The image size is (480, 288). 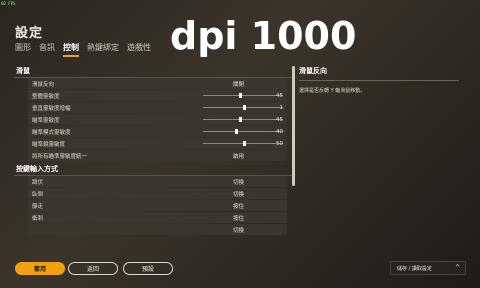 I want to click on description-text: 選擇是否反轉 Y 軸滑鼠移動。, so click(x=332, y=91).